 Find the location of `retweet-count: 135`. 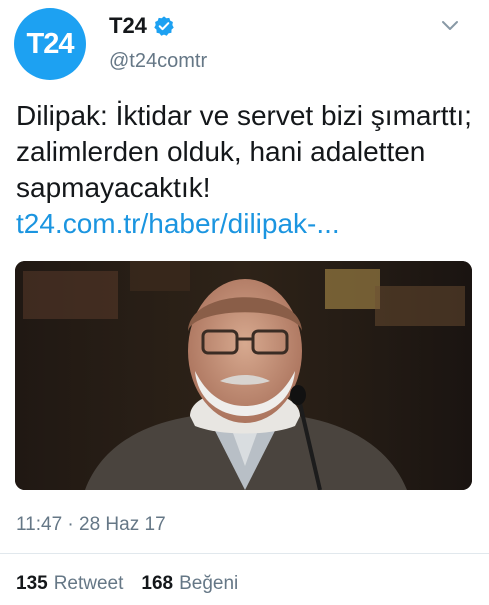

retweet-count: 135 is located at coordinates (32, 583).